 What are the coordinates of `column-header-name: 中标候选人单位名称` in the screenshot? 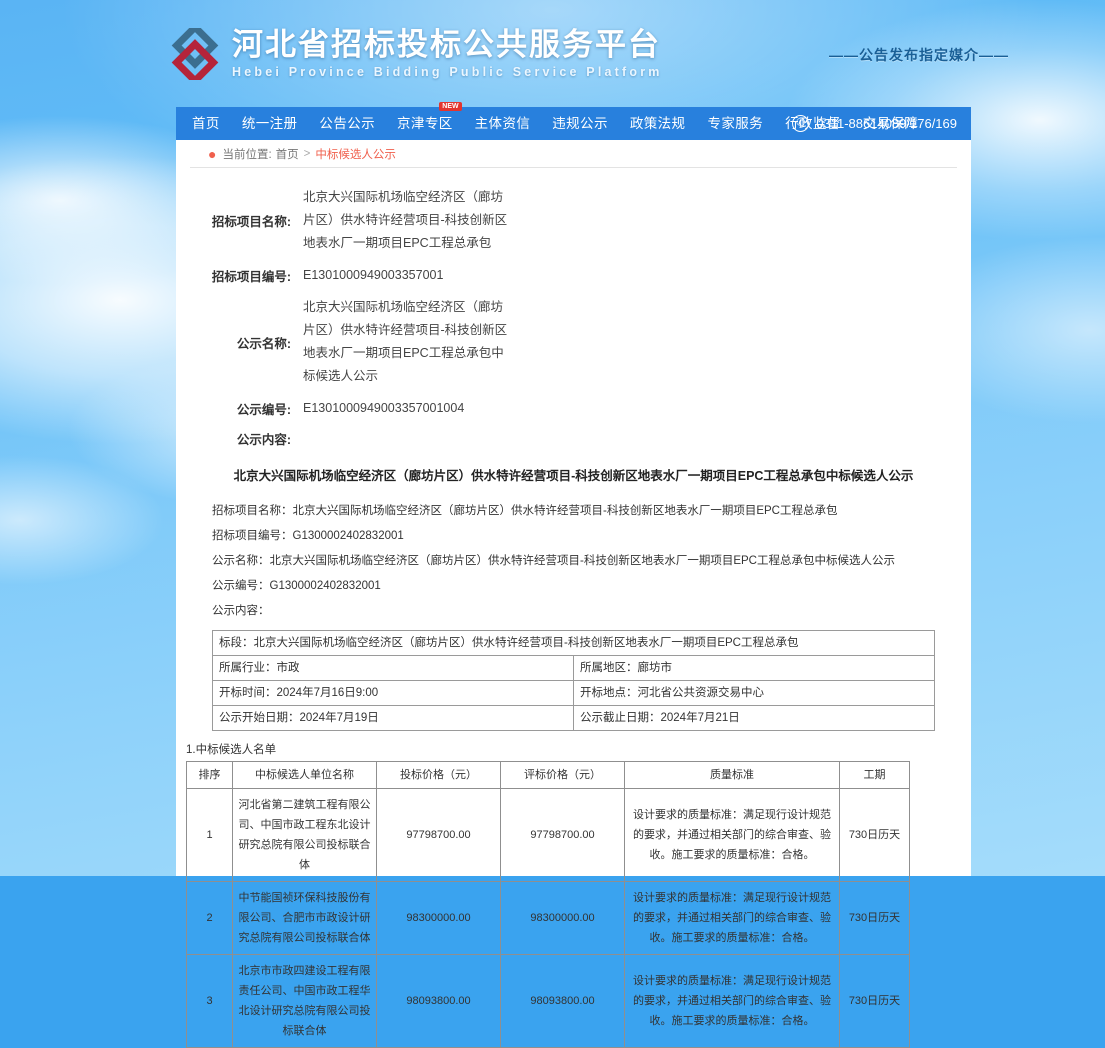 It's located at (304, 775).